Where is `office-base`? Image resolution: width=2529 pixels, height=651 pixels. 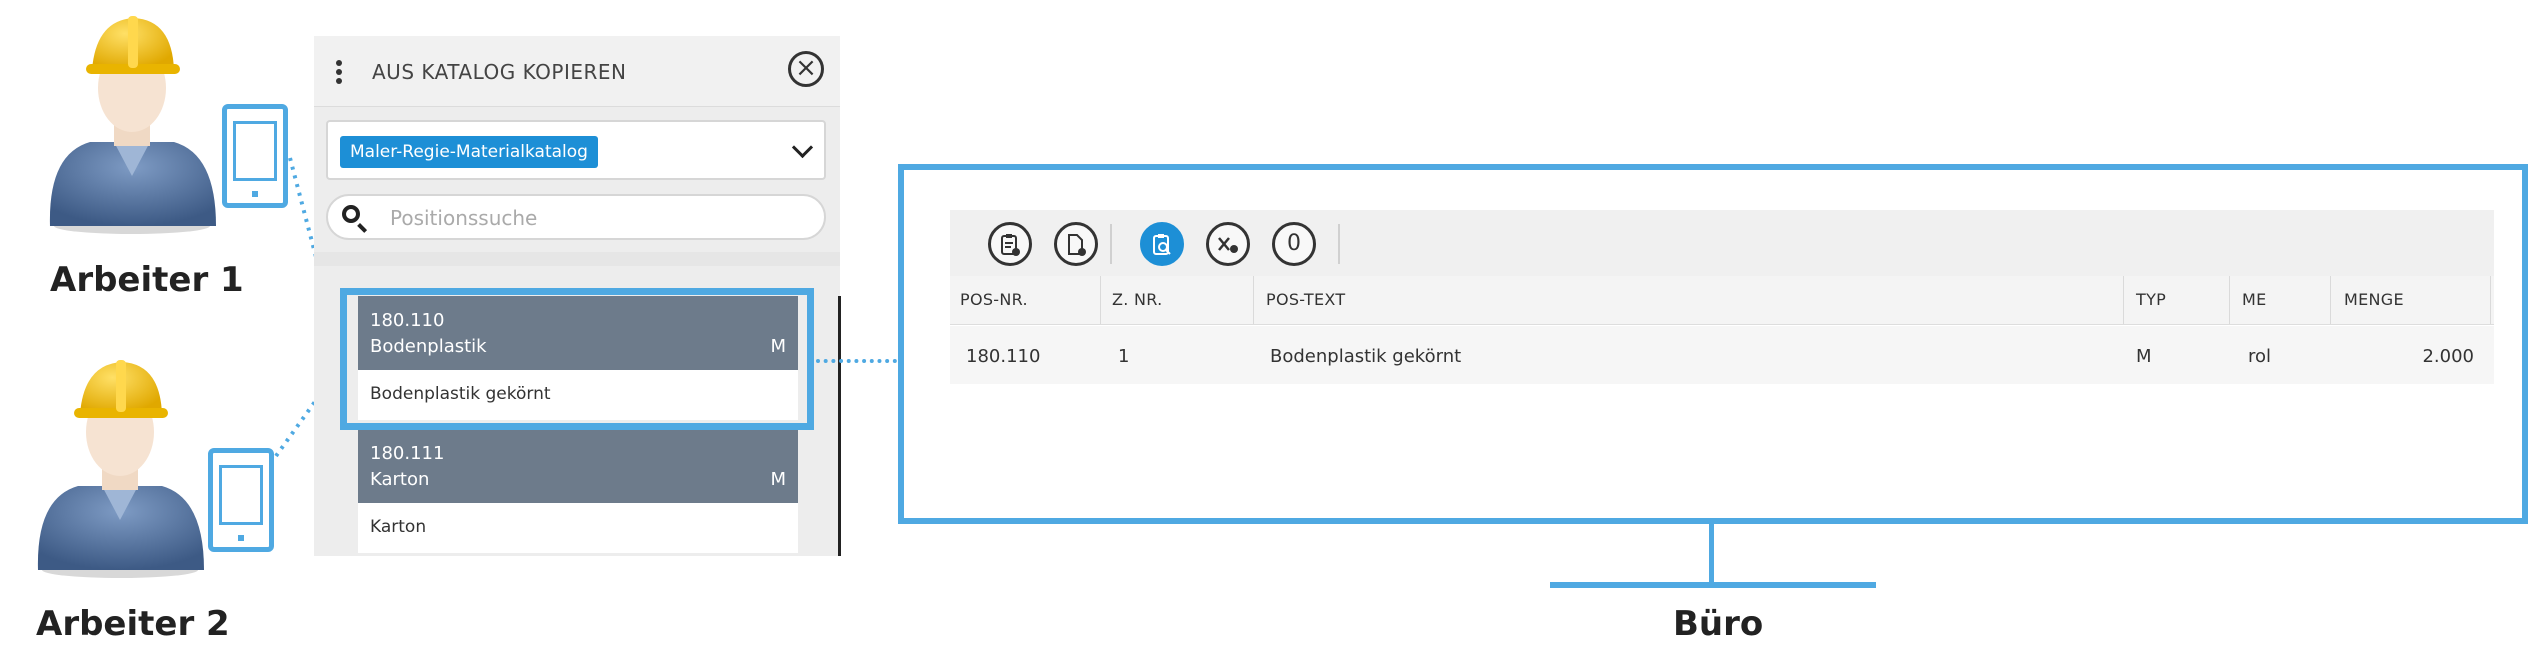 office-base is located at coordinates (1713, 585).